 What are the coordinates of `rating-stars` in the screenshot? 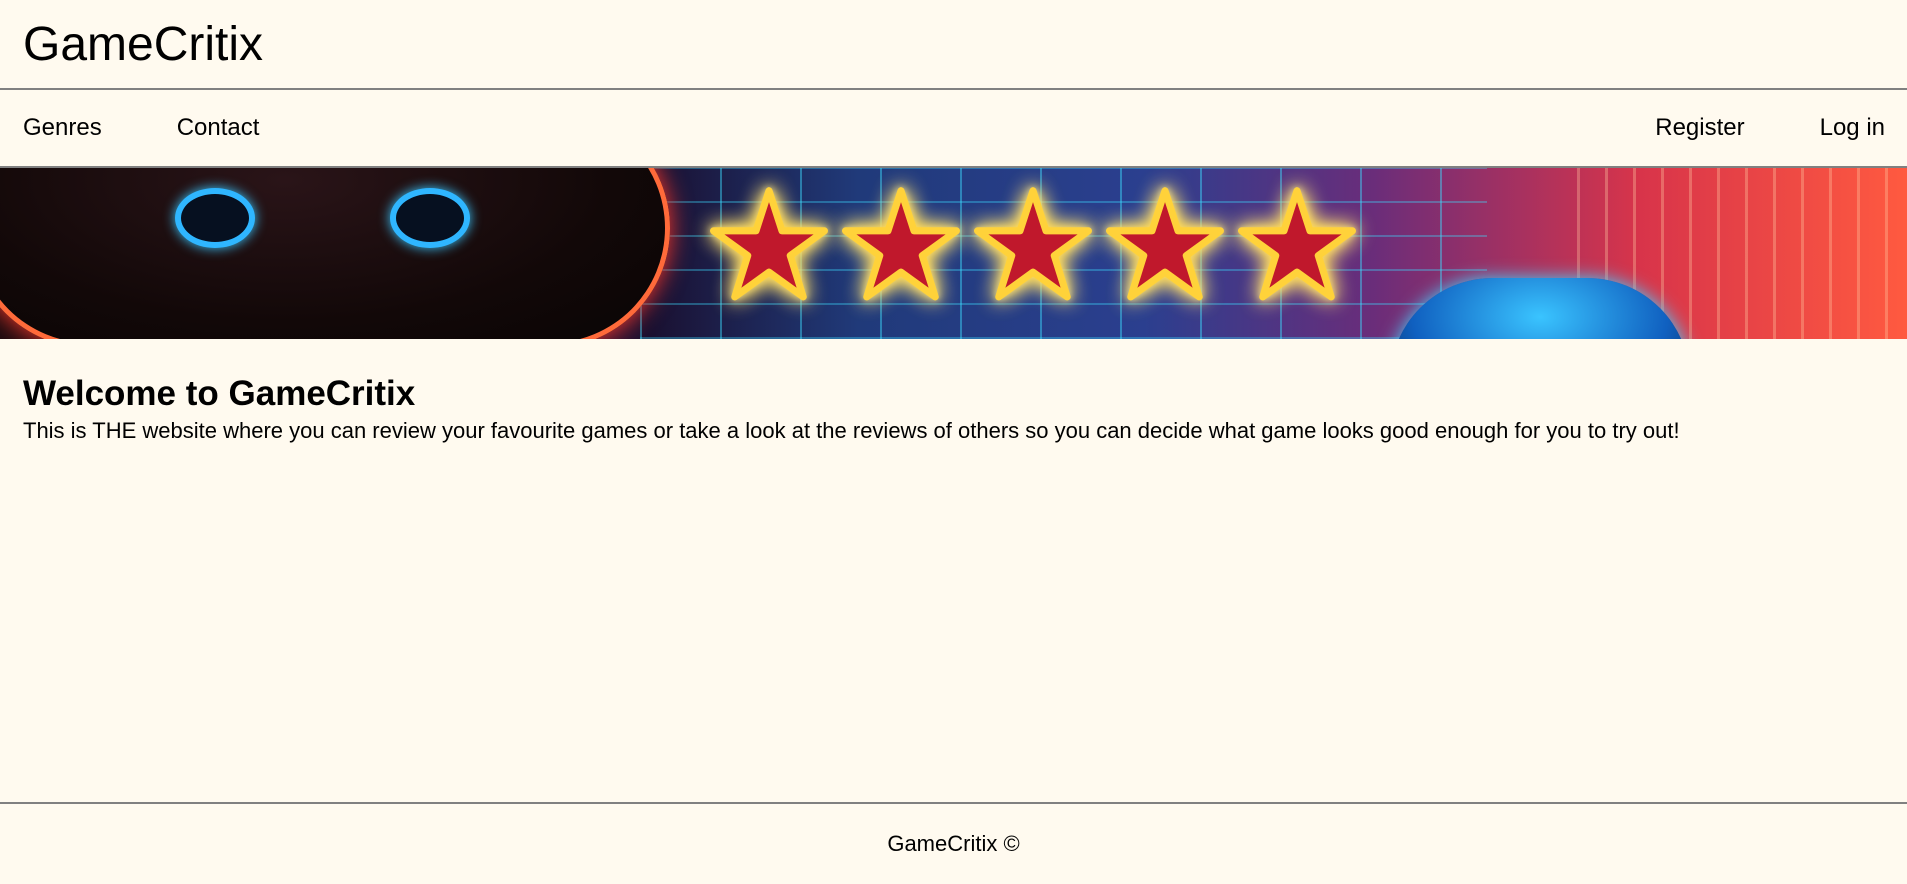 It's located at (1033, 245).